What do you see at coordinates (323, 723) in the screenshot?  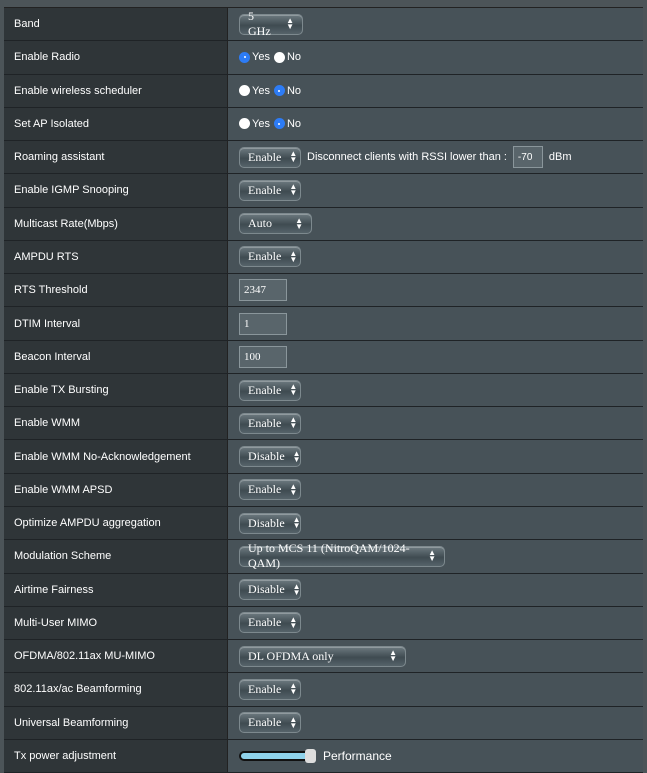 I see `setting-row-universal-beamforming: Universal Beamforming Enable ▲ ▼` at bounding box center [323, 723].